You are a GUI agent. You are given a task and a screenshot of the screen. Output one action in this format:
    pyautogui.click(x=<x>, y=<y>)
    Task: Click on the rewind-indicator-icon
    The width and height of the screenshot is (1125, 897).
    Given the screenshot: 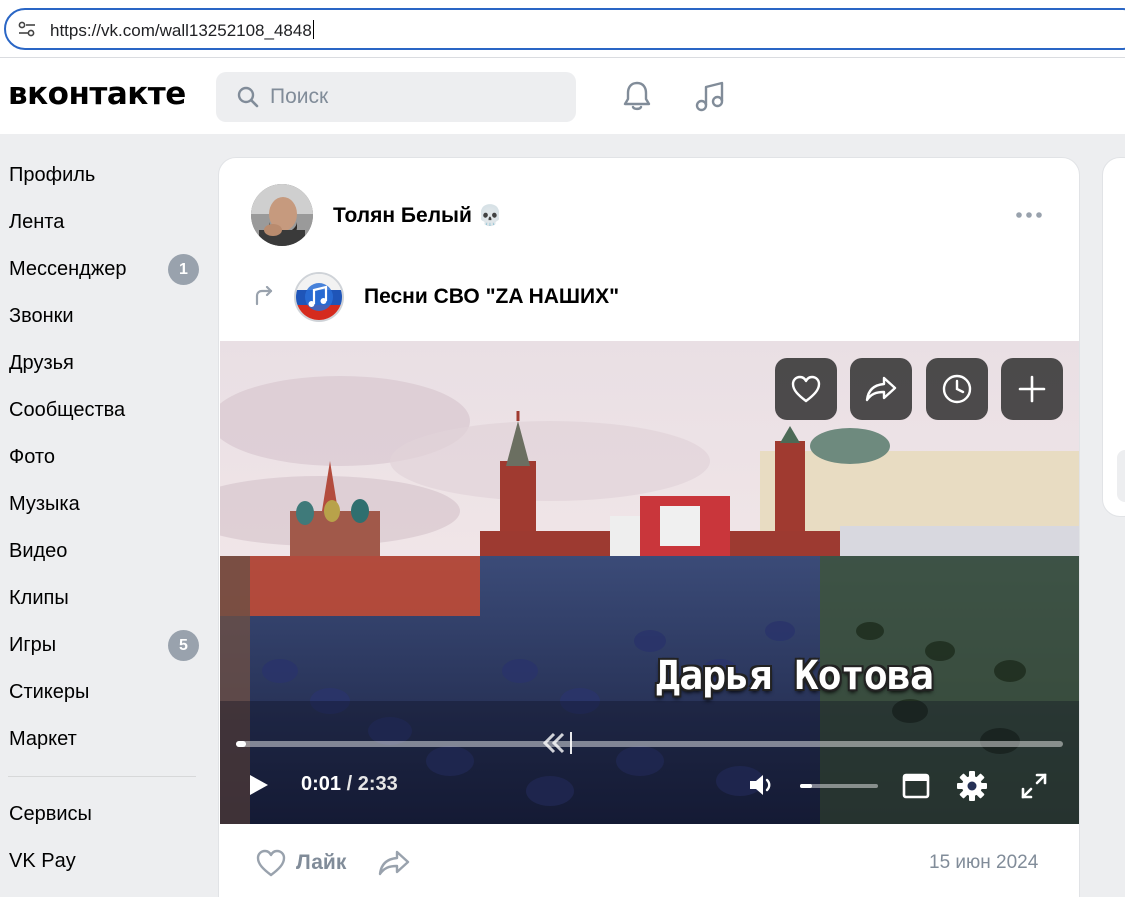 What is the action you would take?
    pyautogui.click(x=557, y=743)
    